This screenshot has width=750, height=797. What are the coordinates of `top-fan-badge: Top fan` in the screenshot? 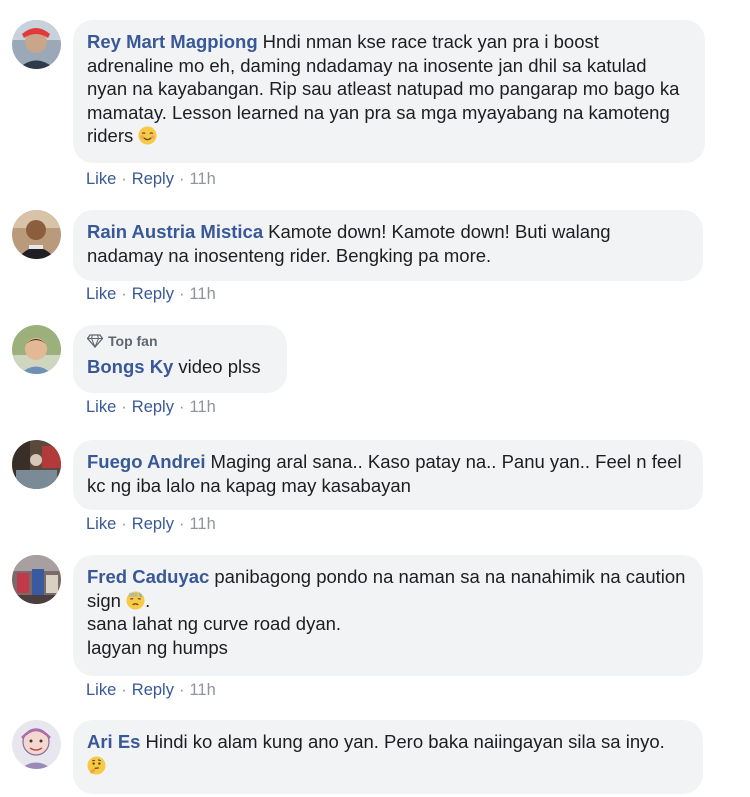 It's located at (179, 341).